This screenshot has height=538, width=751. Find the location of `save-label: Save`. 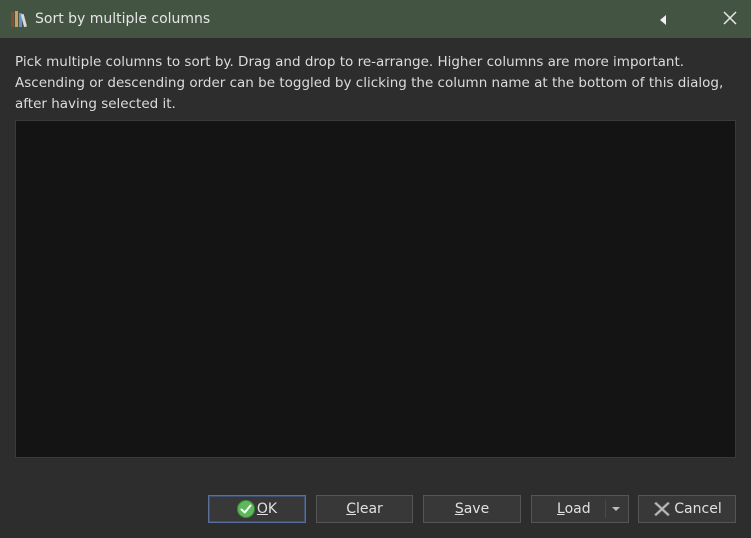

save-label: Save is located at coordinates (472, 509).